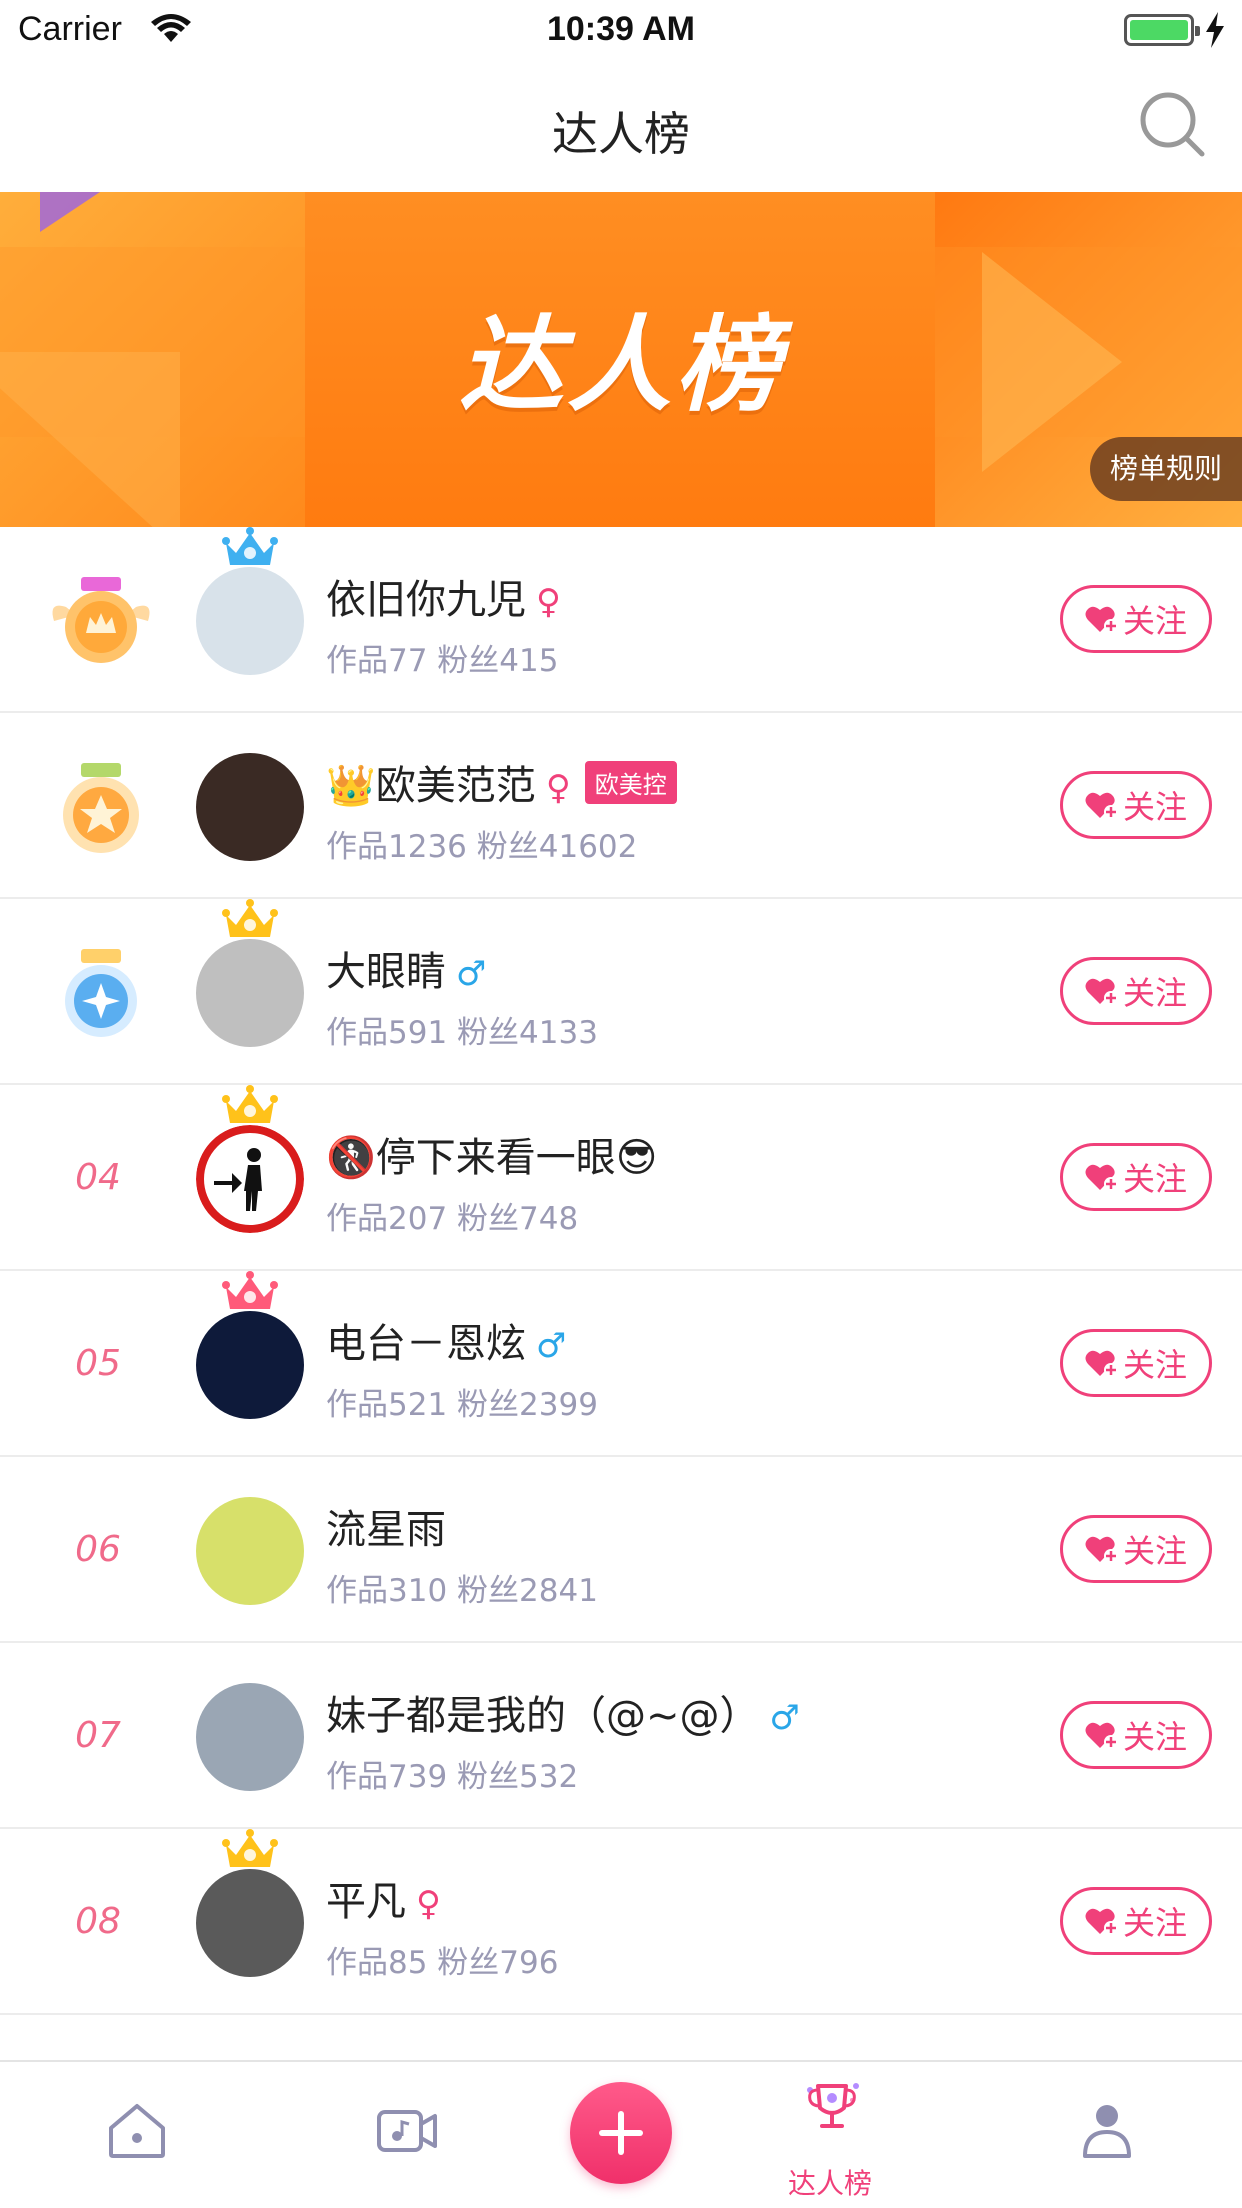 This screenshot has width=1242, height=2208. What do you see at coordinates (98, 1177) in the screenshot?
I see `rank-number: 04` at bounding box center [98, 1177].